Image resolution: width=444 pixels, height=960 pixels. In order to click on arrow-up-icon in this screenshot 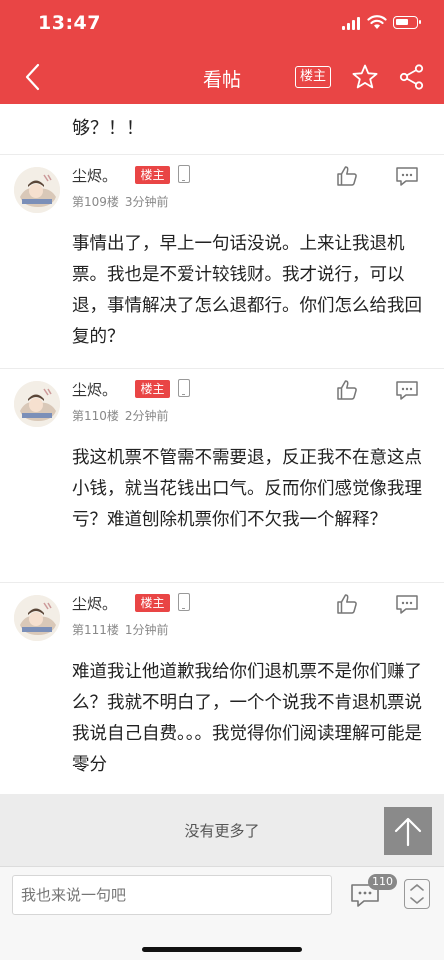, I will do `click(408, 832)`.